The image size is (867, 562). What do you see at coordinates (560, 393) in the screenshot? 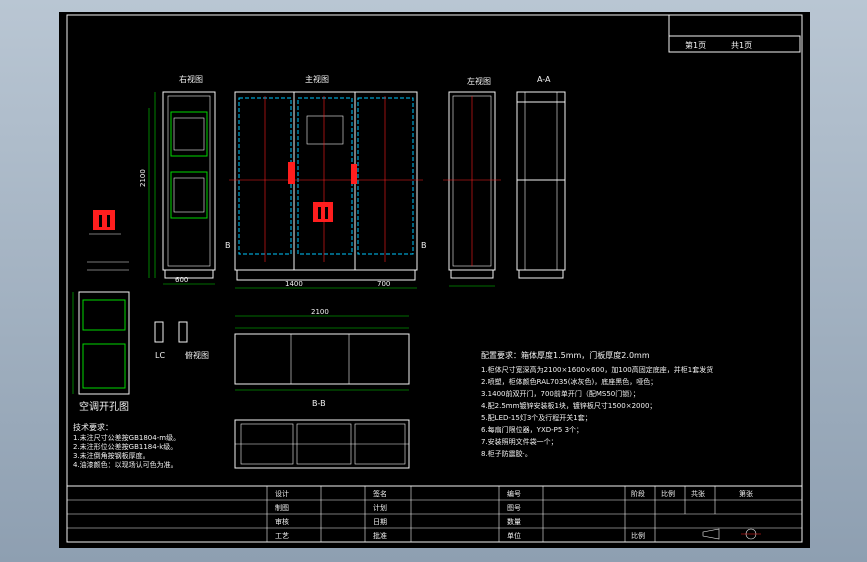
I see `config-item: 3.1400前双开门，700前单开门（配MS50门锁）；` at bounding box center [560, 393].